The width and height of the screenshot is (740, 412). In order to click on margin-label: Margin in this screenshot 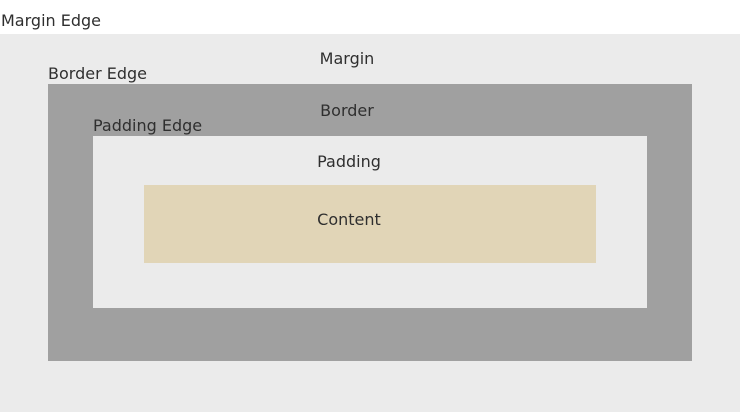, I will do `click(347, 58)`.